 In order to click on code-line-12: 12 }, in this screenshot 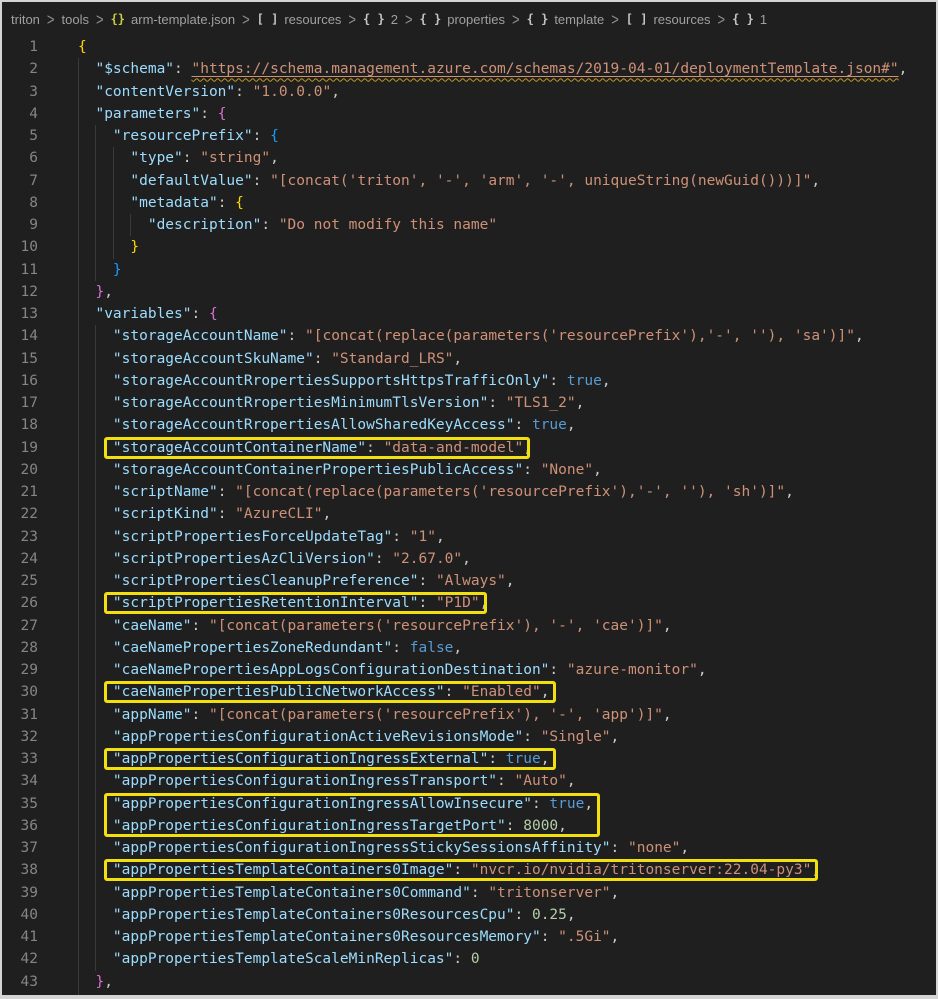, I will do `click(469, 291)`.